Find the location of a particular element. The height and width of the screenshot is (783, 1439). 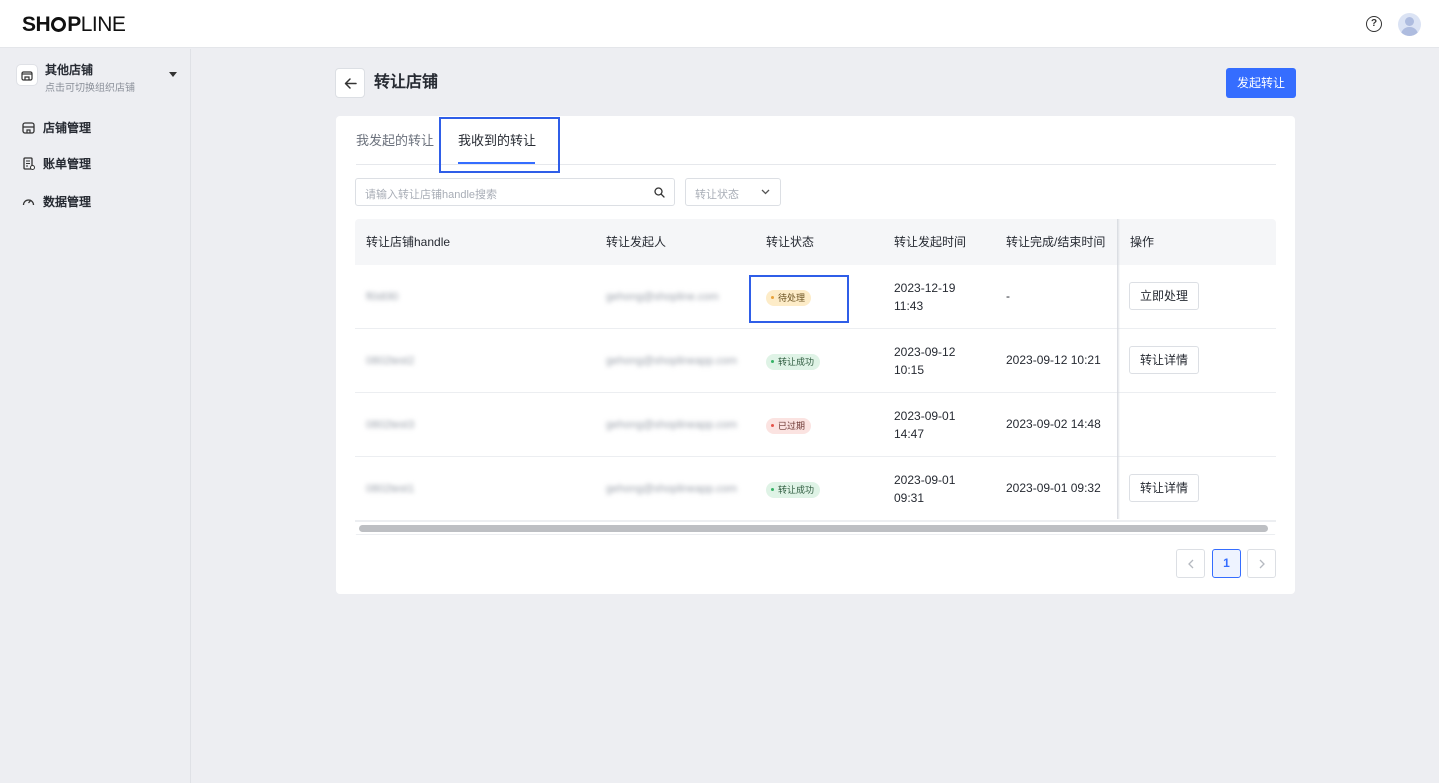

org-name: 其他店铺 is located at coordinates (69, 70).